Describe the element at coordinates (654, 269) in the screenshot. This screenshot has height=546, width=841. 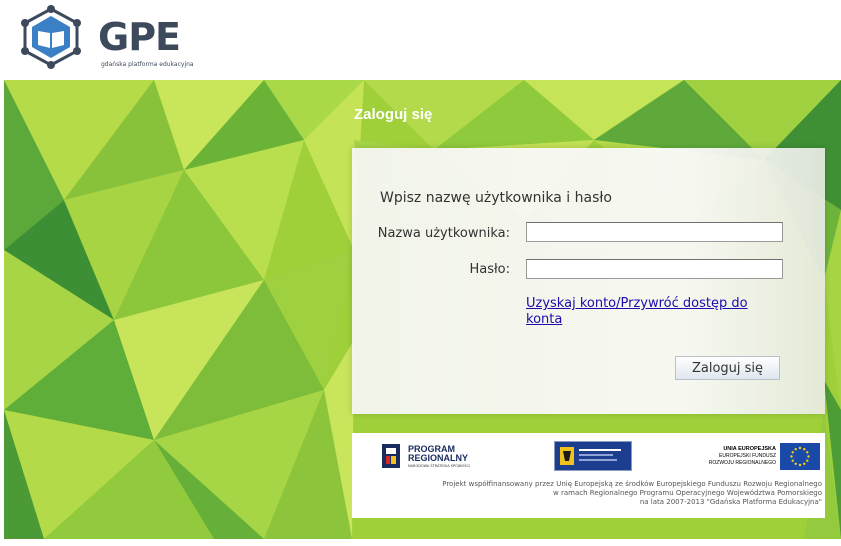
I see `password-input` at that location.